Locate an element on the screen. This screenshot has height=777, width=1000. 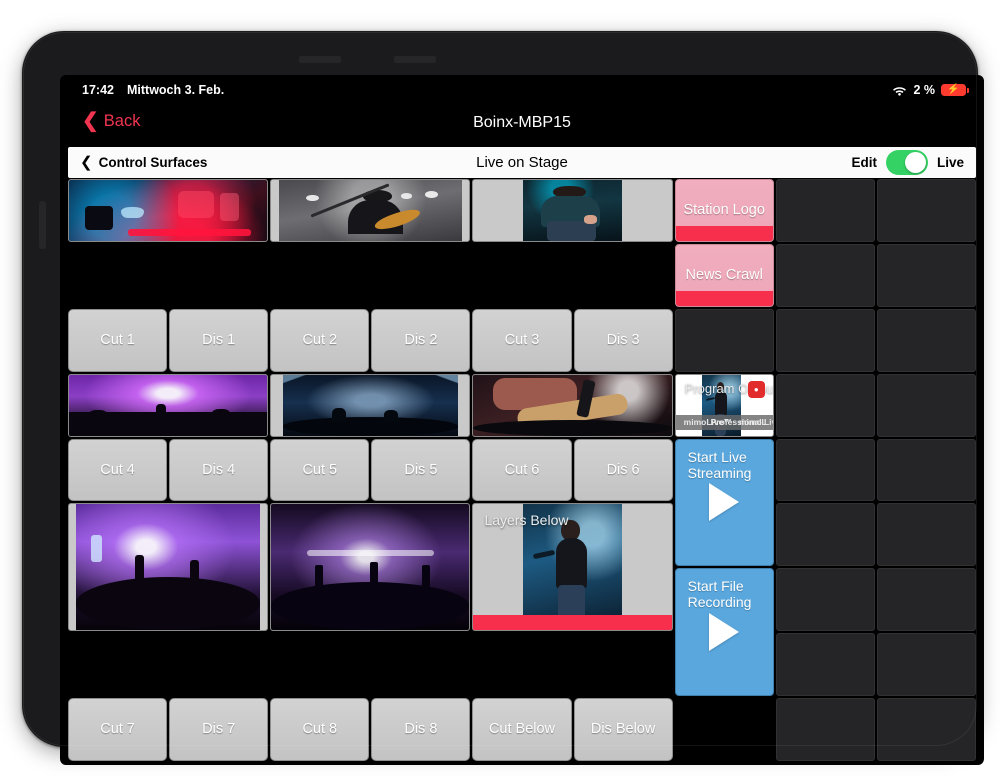
grid-cell-cut-4: Cut 4 is located at coordinates (118, 470).